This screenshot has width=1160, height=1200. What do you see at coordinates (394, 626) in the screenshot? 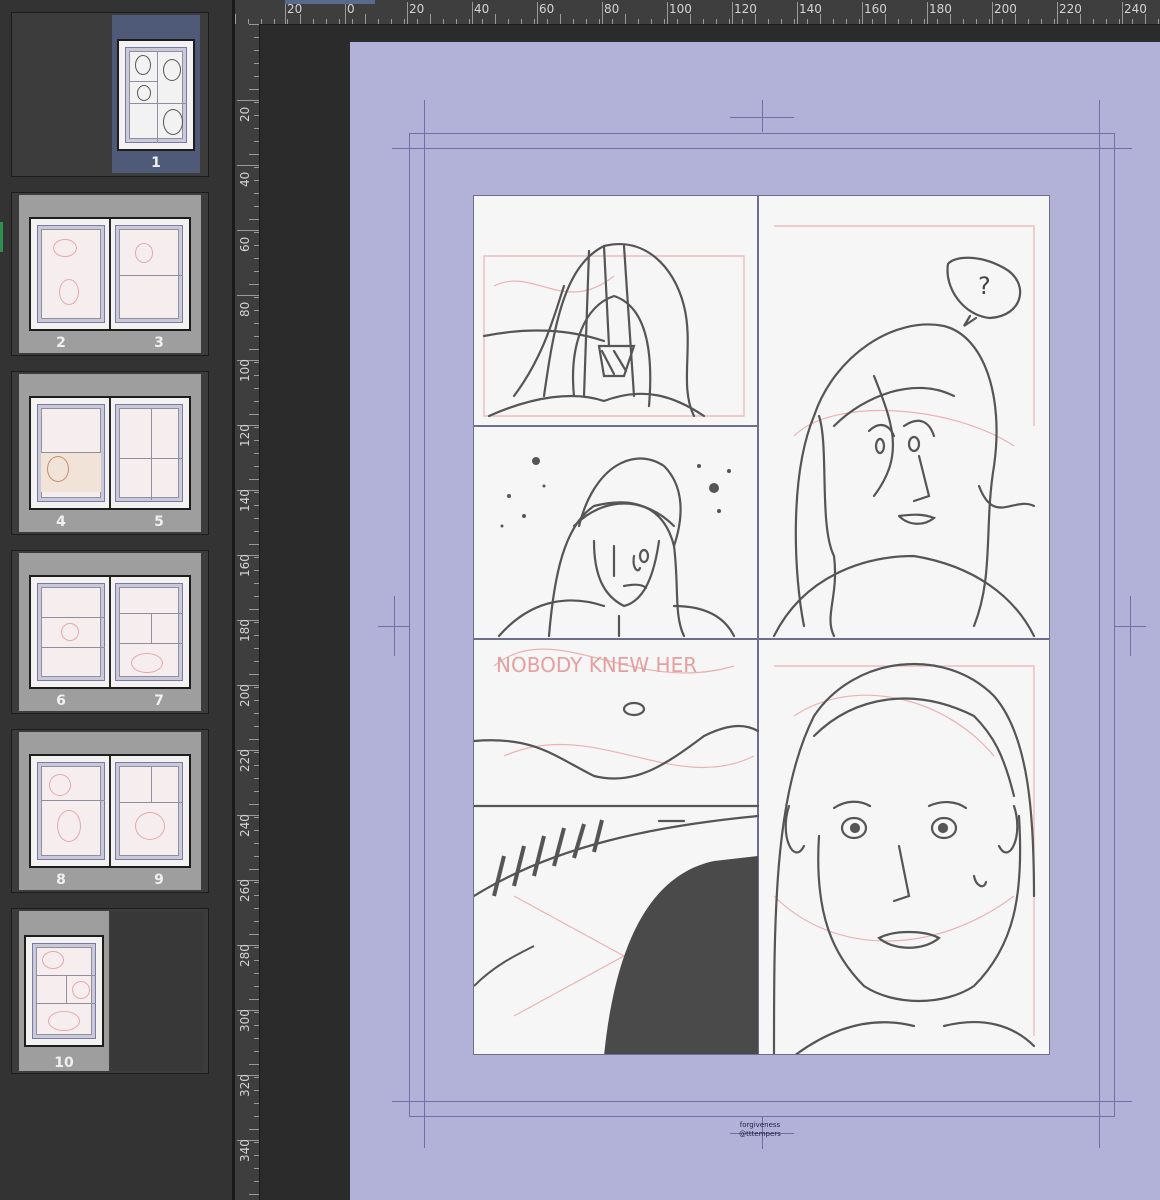
I see `registration-mark-left` at bounding box center [394, 626].